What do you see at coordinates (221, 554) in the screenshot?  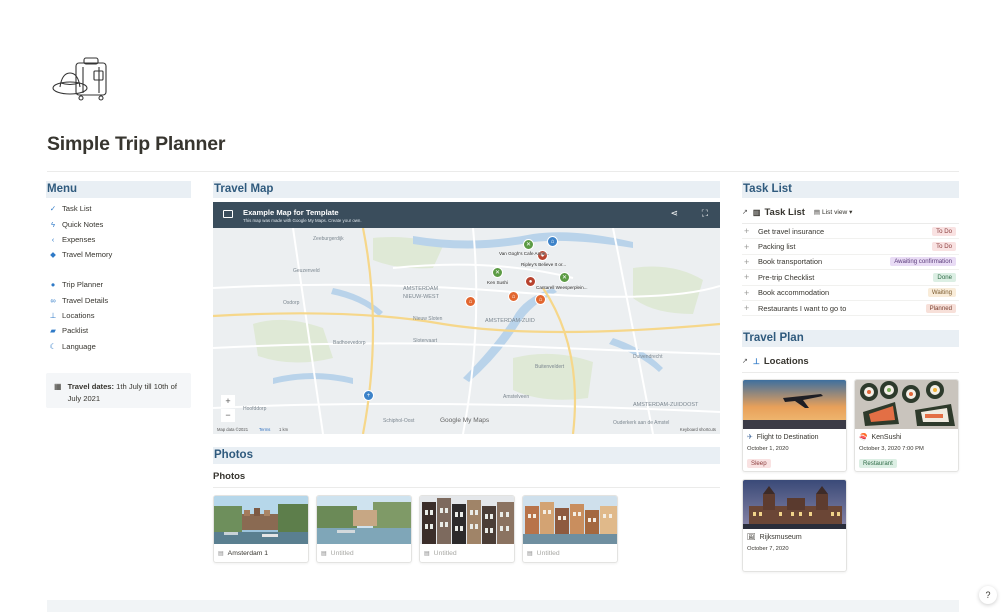 I see `page-icon: ▤` at bounding box center [221, 554].